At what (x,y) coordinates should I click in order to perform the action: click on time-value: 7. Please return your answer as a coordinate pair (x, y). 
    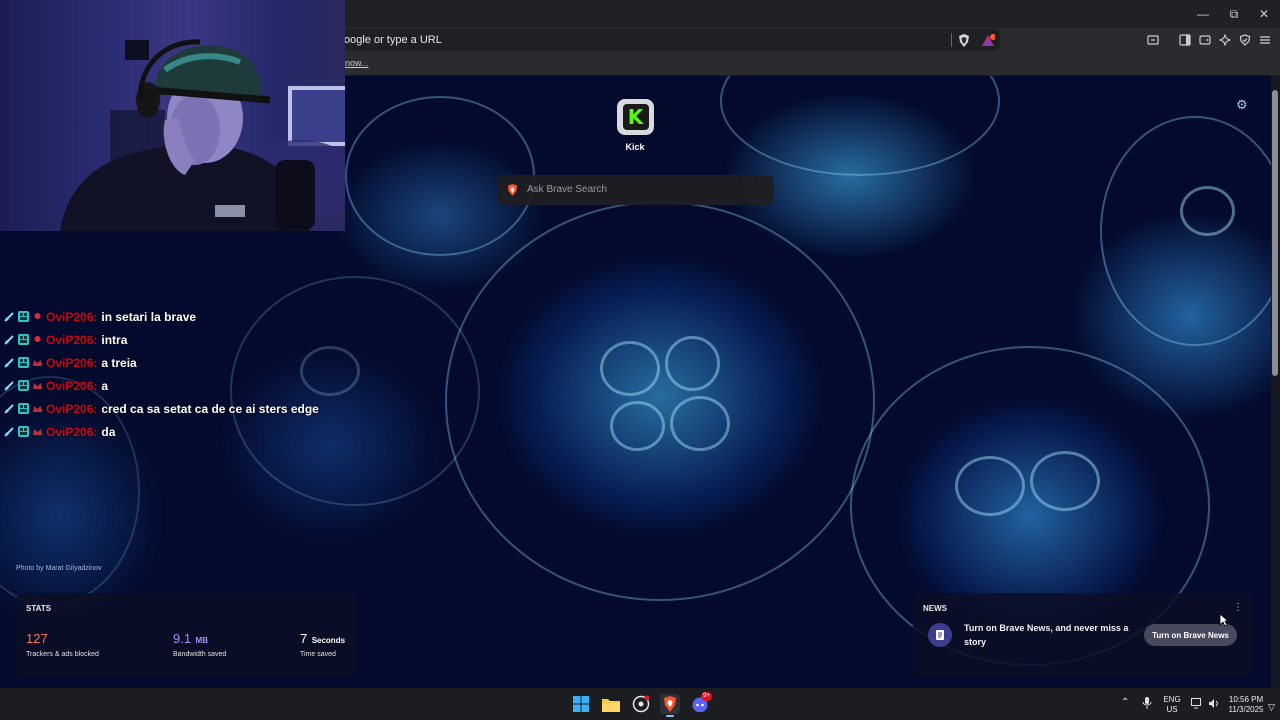
    Looking at the image, I should click on (304, 638).